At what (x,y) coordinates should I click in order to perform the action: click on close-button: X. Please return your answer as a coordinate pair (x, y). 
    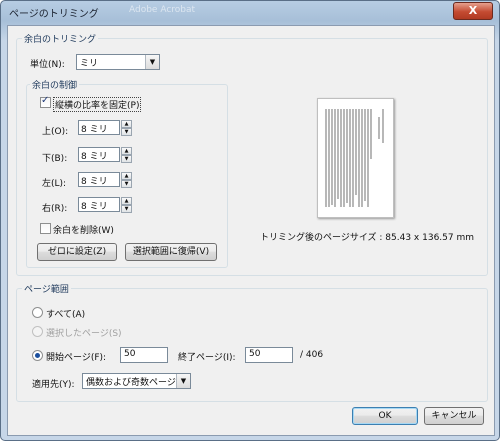
    Looking at the image, I should click on (473, 11).